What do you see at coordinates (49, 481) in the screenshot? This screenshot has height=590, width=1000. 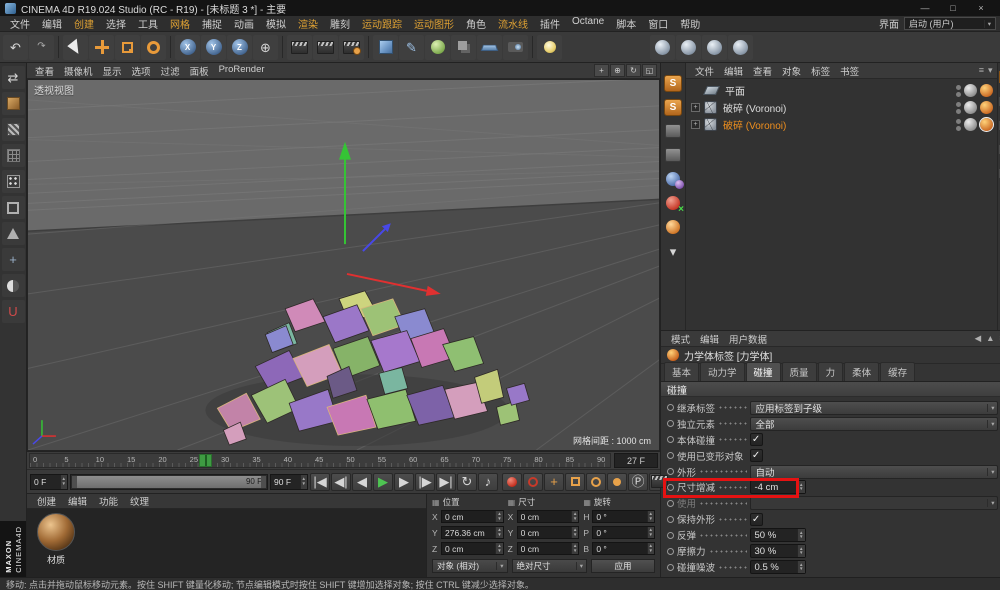 I see `range-start-field: 0 F ▲ ▼` at bounding box center [49, 481].